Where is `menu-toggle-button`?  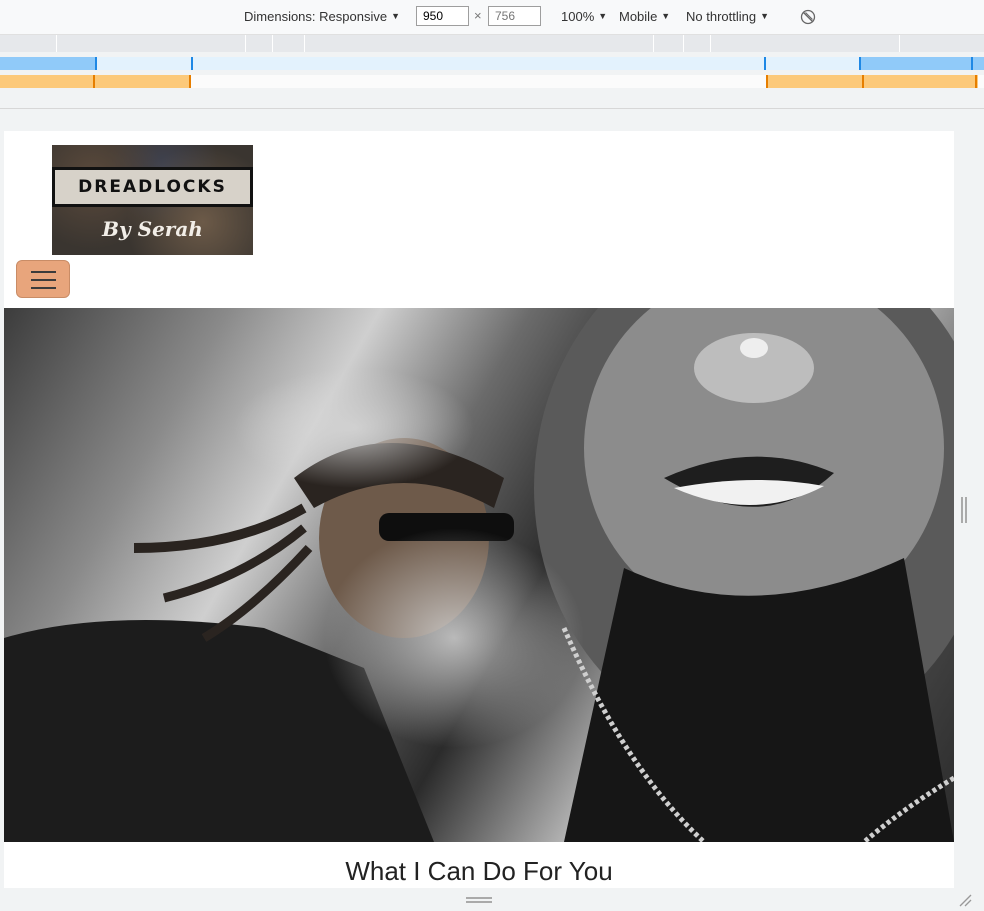
menu-toggle-button is located at coordinates (43, 279).